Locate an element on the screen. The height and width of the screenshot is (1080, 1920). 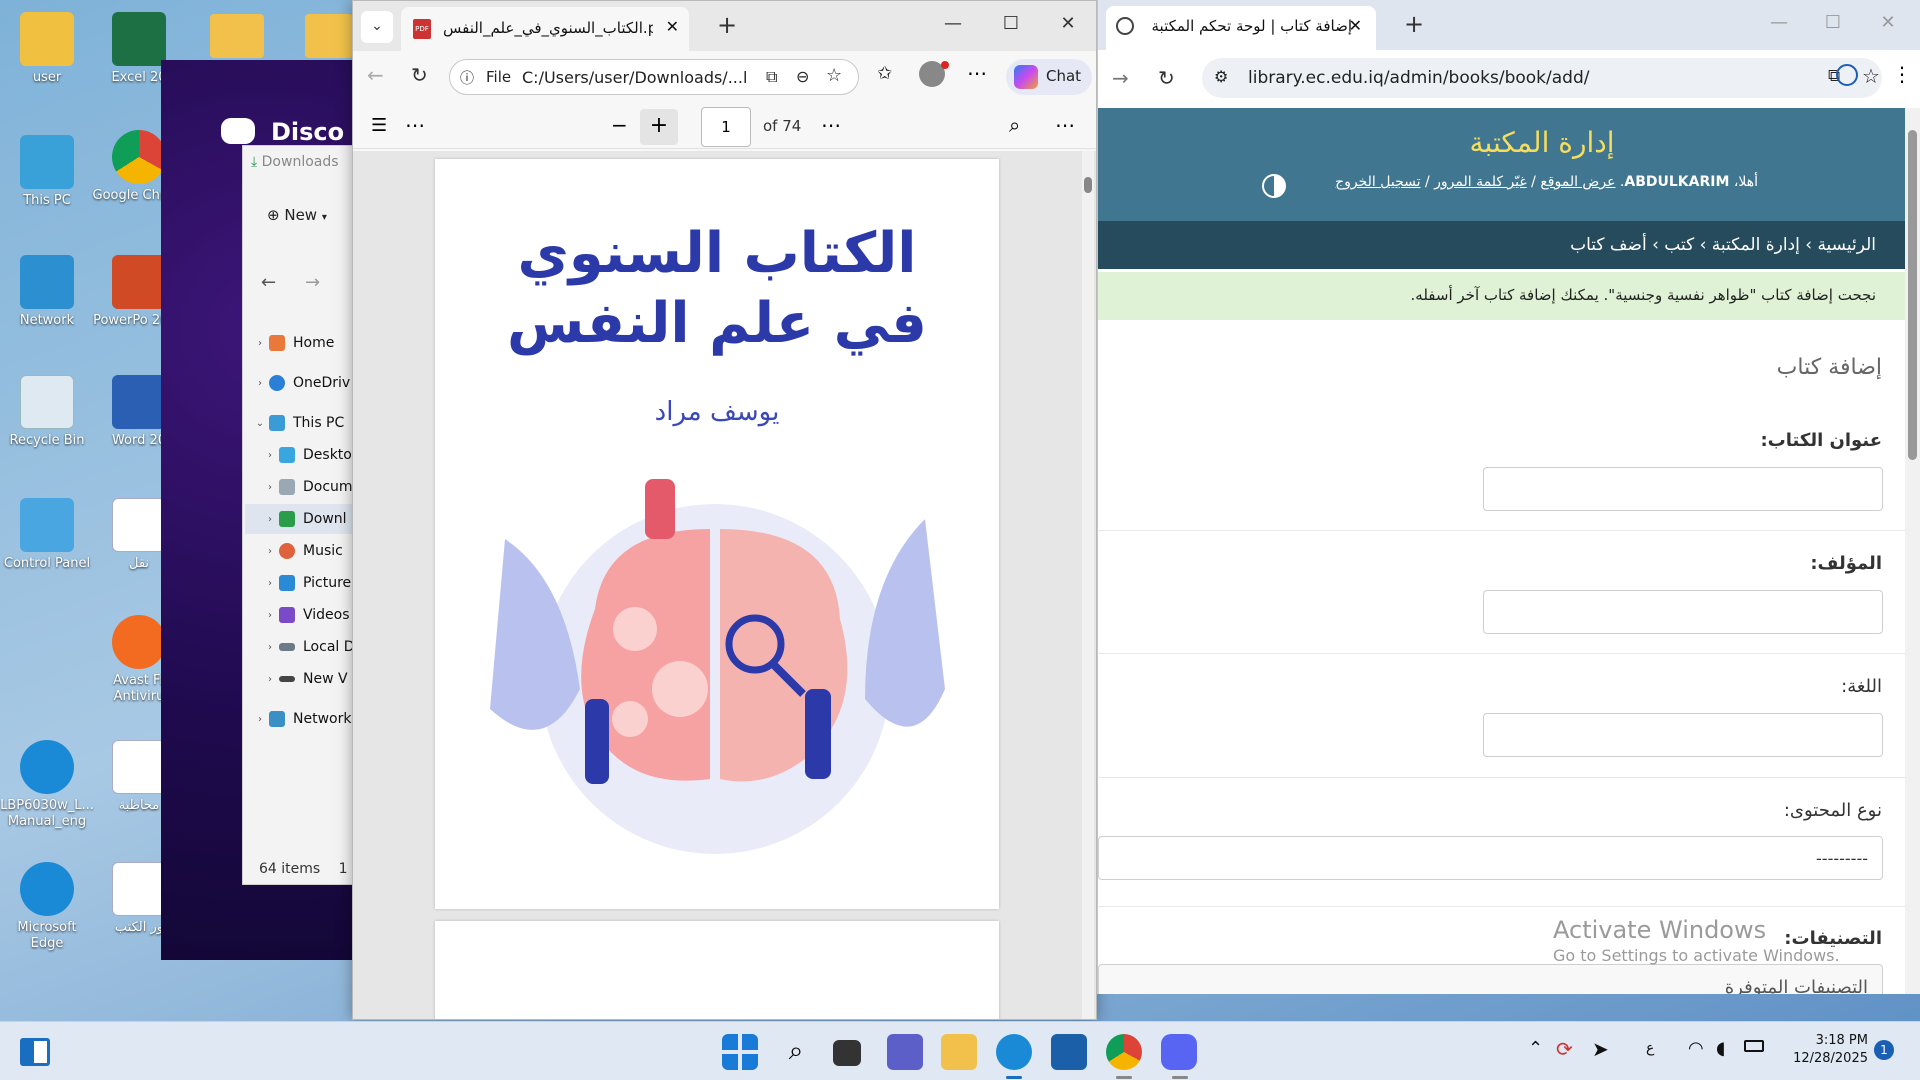
contents-list-icon: ☰ is located at coordinates (379, 125).